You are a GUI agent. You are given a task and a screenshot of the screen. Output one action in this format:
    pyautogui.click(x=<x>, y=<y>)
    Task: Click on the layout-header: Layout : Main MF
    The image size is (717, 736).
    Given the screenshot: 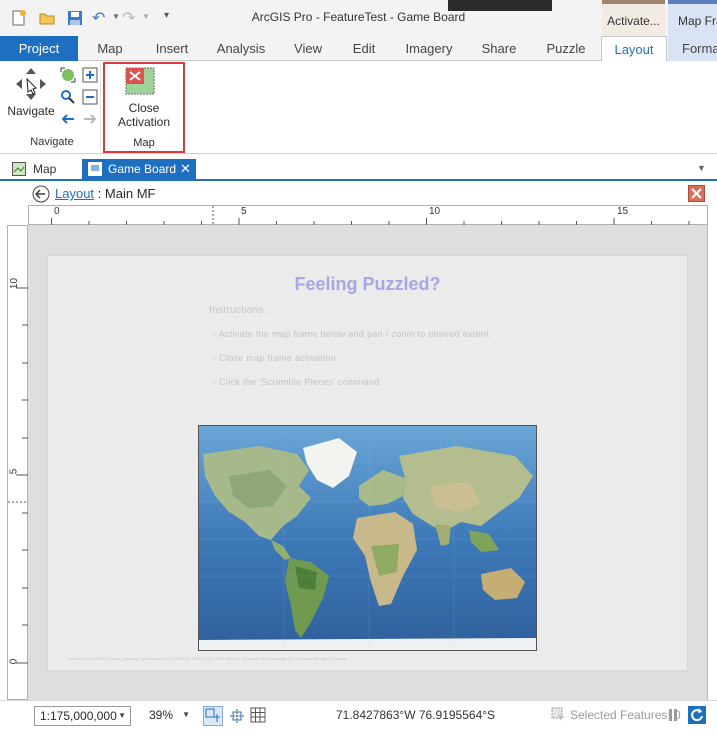 What is the action you would take?
    pyautogui.click(x=358, y=193)
    